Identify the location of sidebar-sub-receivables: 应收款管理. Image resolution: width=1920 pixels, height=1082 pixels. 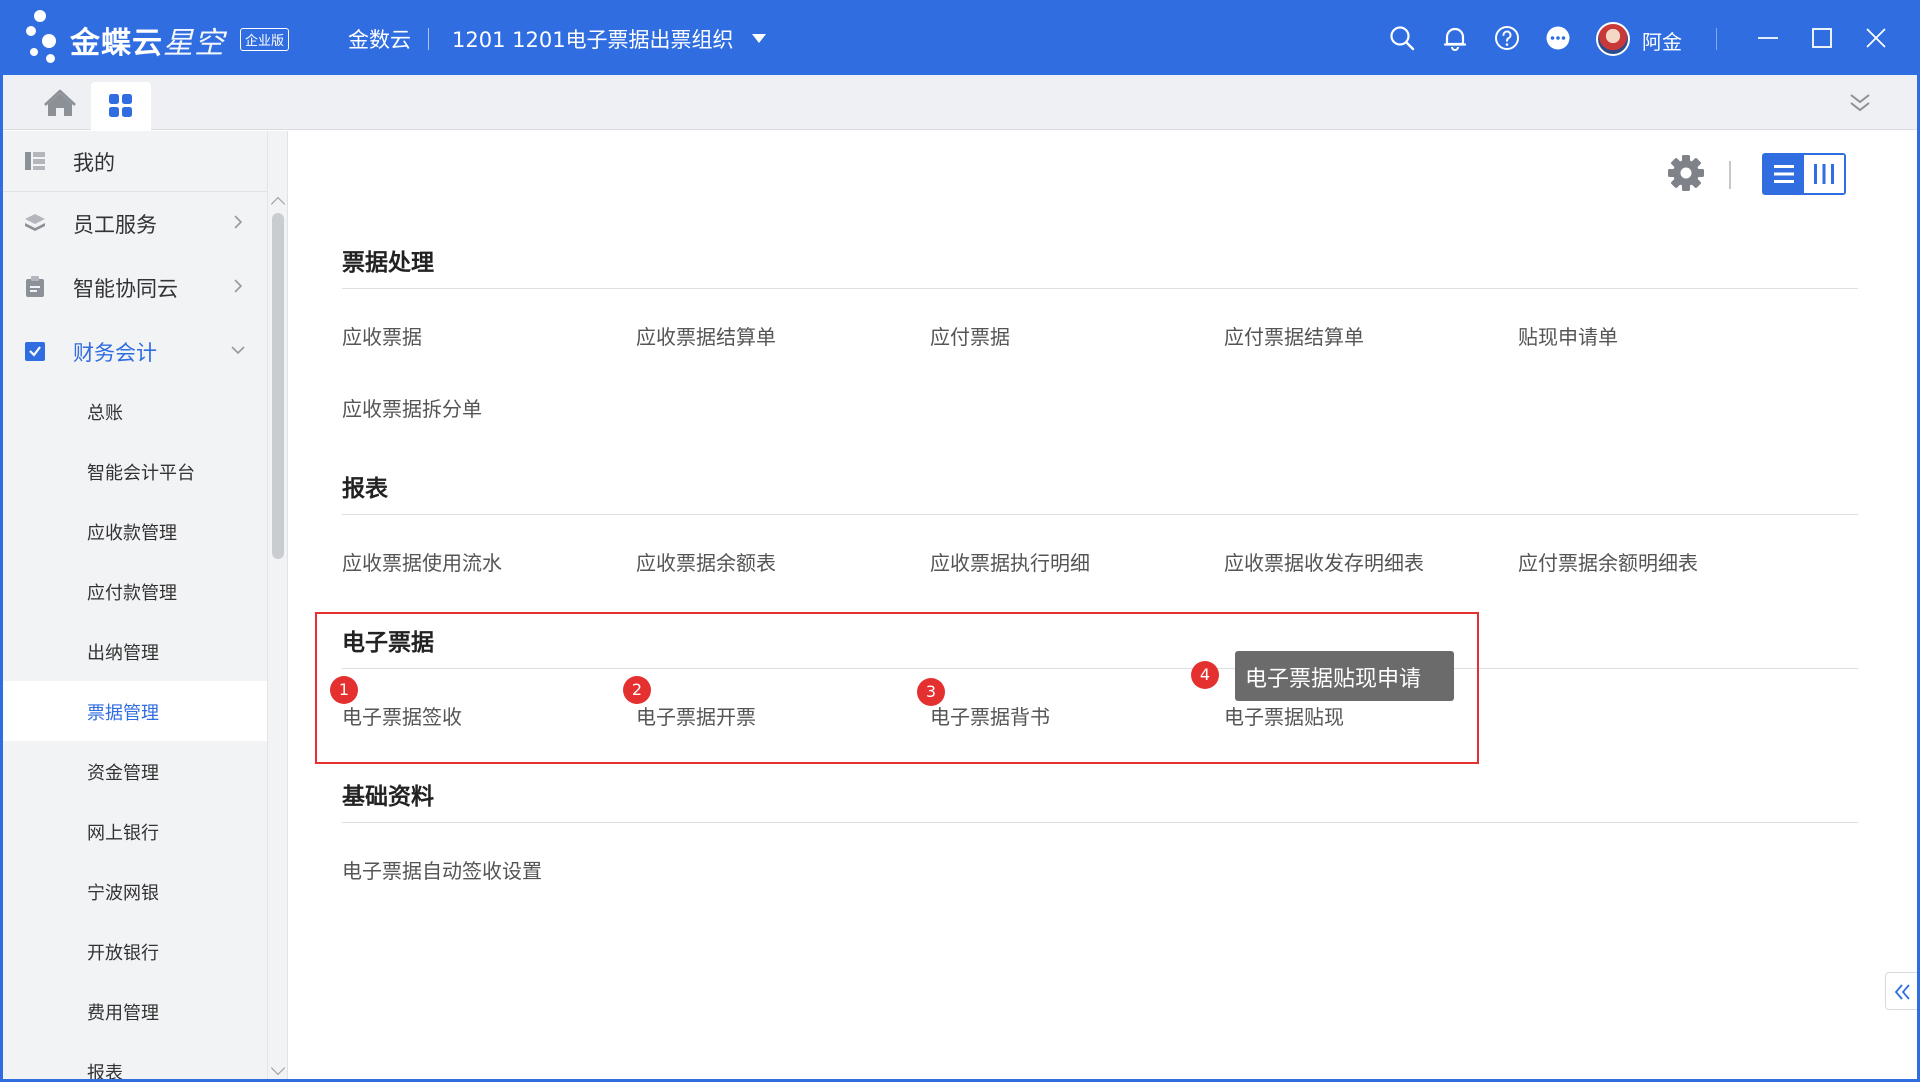
(135, 531).